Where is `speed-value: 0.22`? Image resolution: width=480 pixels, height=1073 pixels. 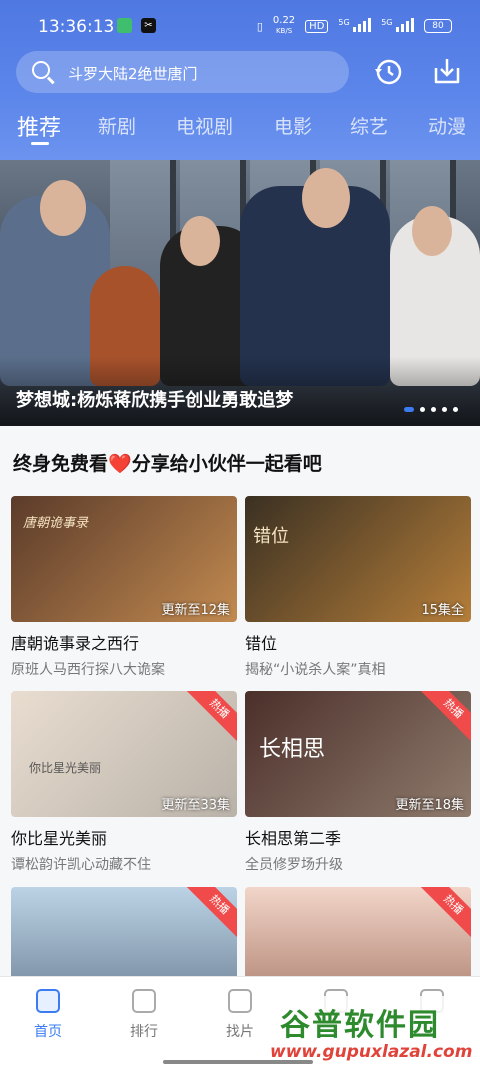
speed-value: 0.22 is located at coordinates (284, 20).